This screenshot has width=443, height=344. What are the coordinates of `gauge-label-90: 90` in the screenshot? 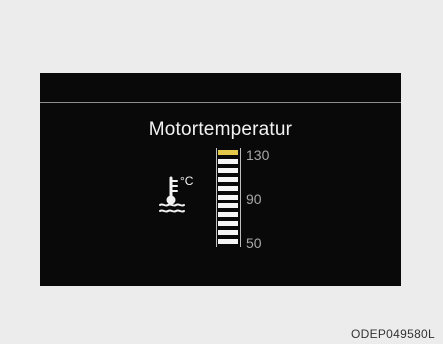 It's located at (254, 199).